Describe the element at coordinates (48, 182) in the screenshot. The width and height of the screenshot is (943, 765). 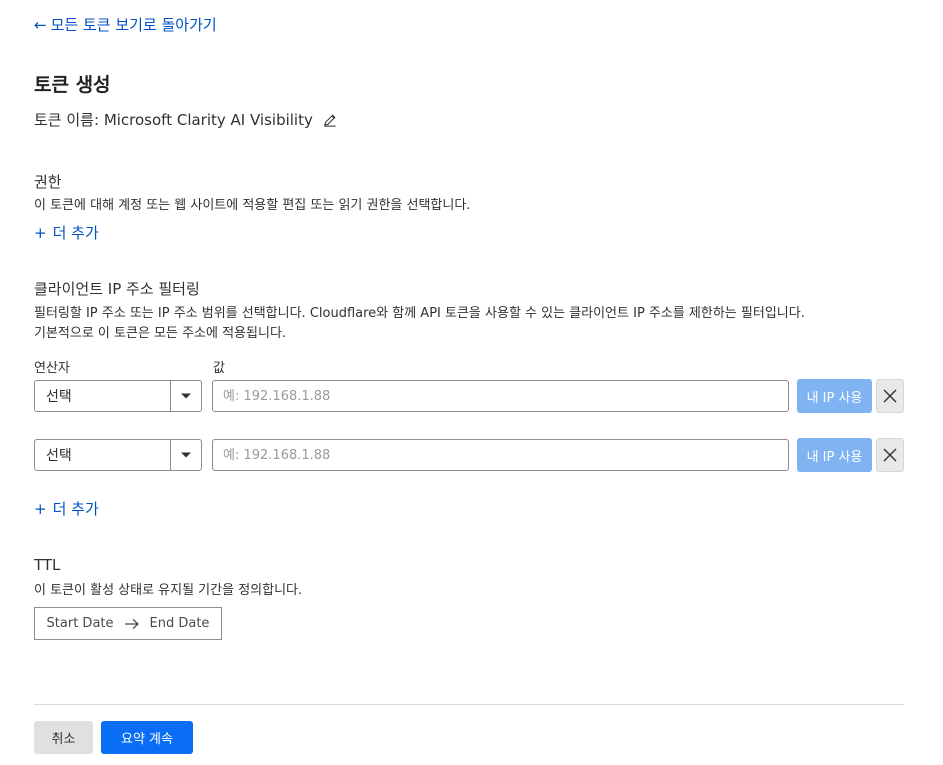
I see `permissions-title: 권한` at that location.